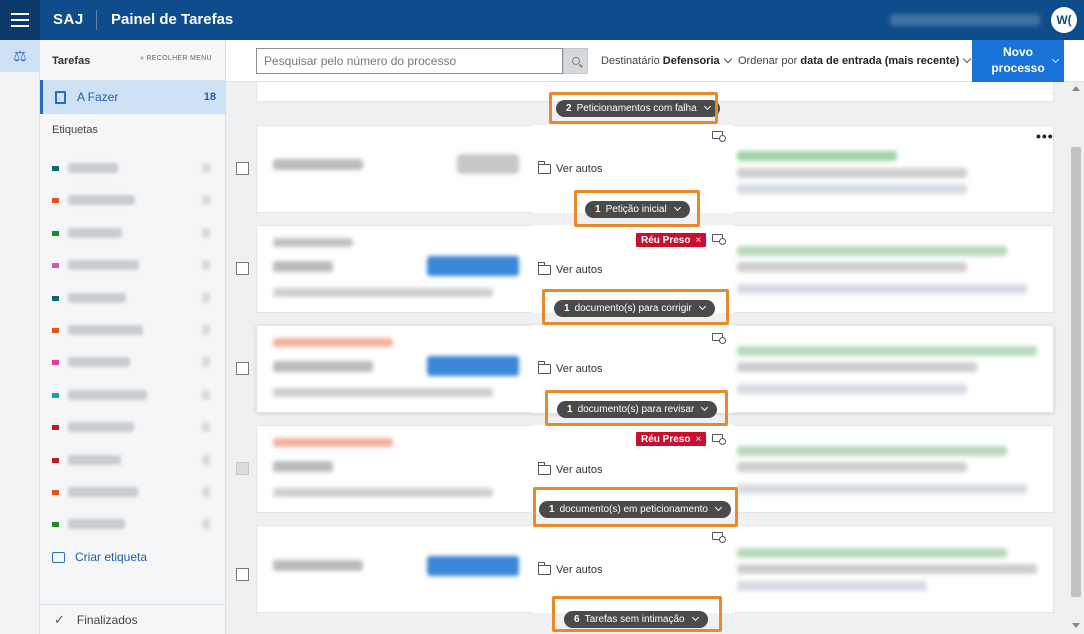 Image resolution: width=1084 pixels, height=634 pixels. I want to click on create-label-button: Criar etiqueta, so click(99, 557).